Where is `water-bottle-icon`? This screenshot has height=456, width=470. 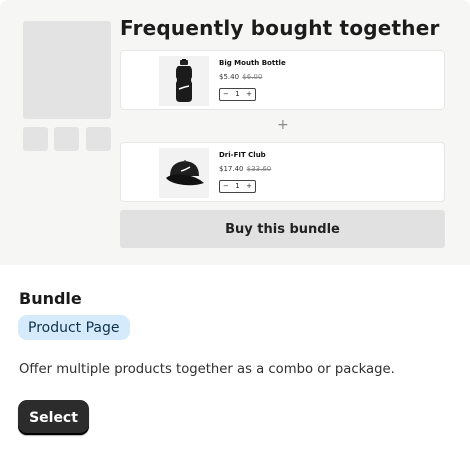 water-bottle-icon is located at coordinates (184, 80).